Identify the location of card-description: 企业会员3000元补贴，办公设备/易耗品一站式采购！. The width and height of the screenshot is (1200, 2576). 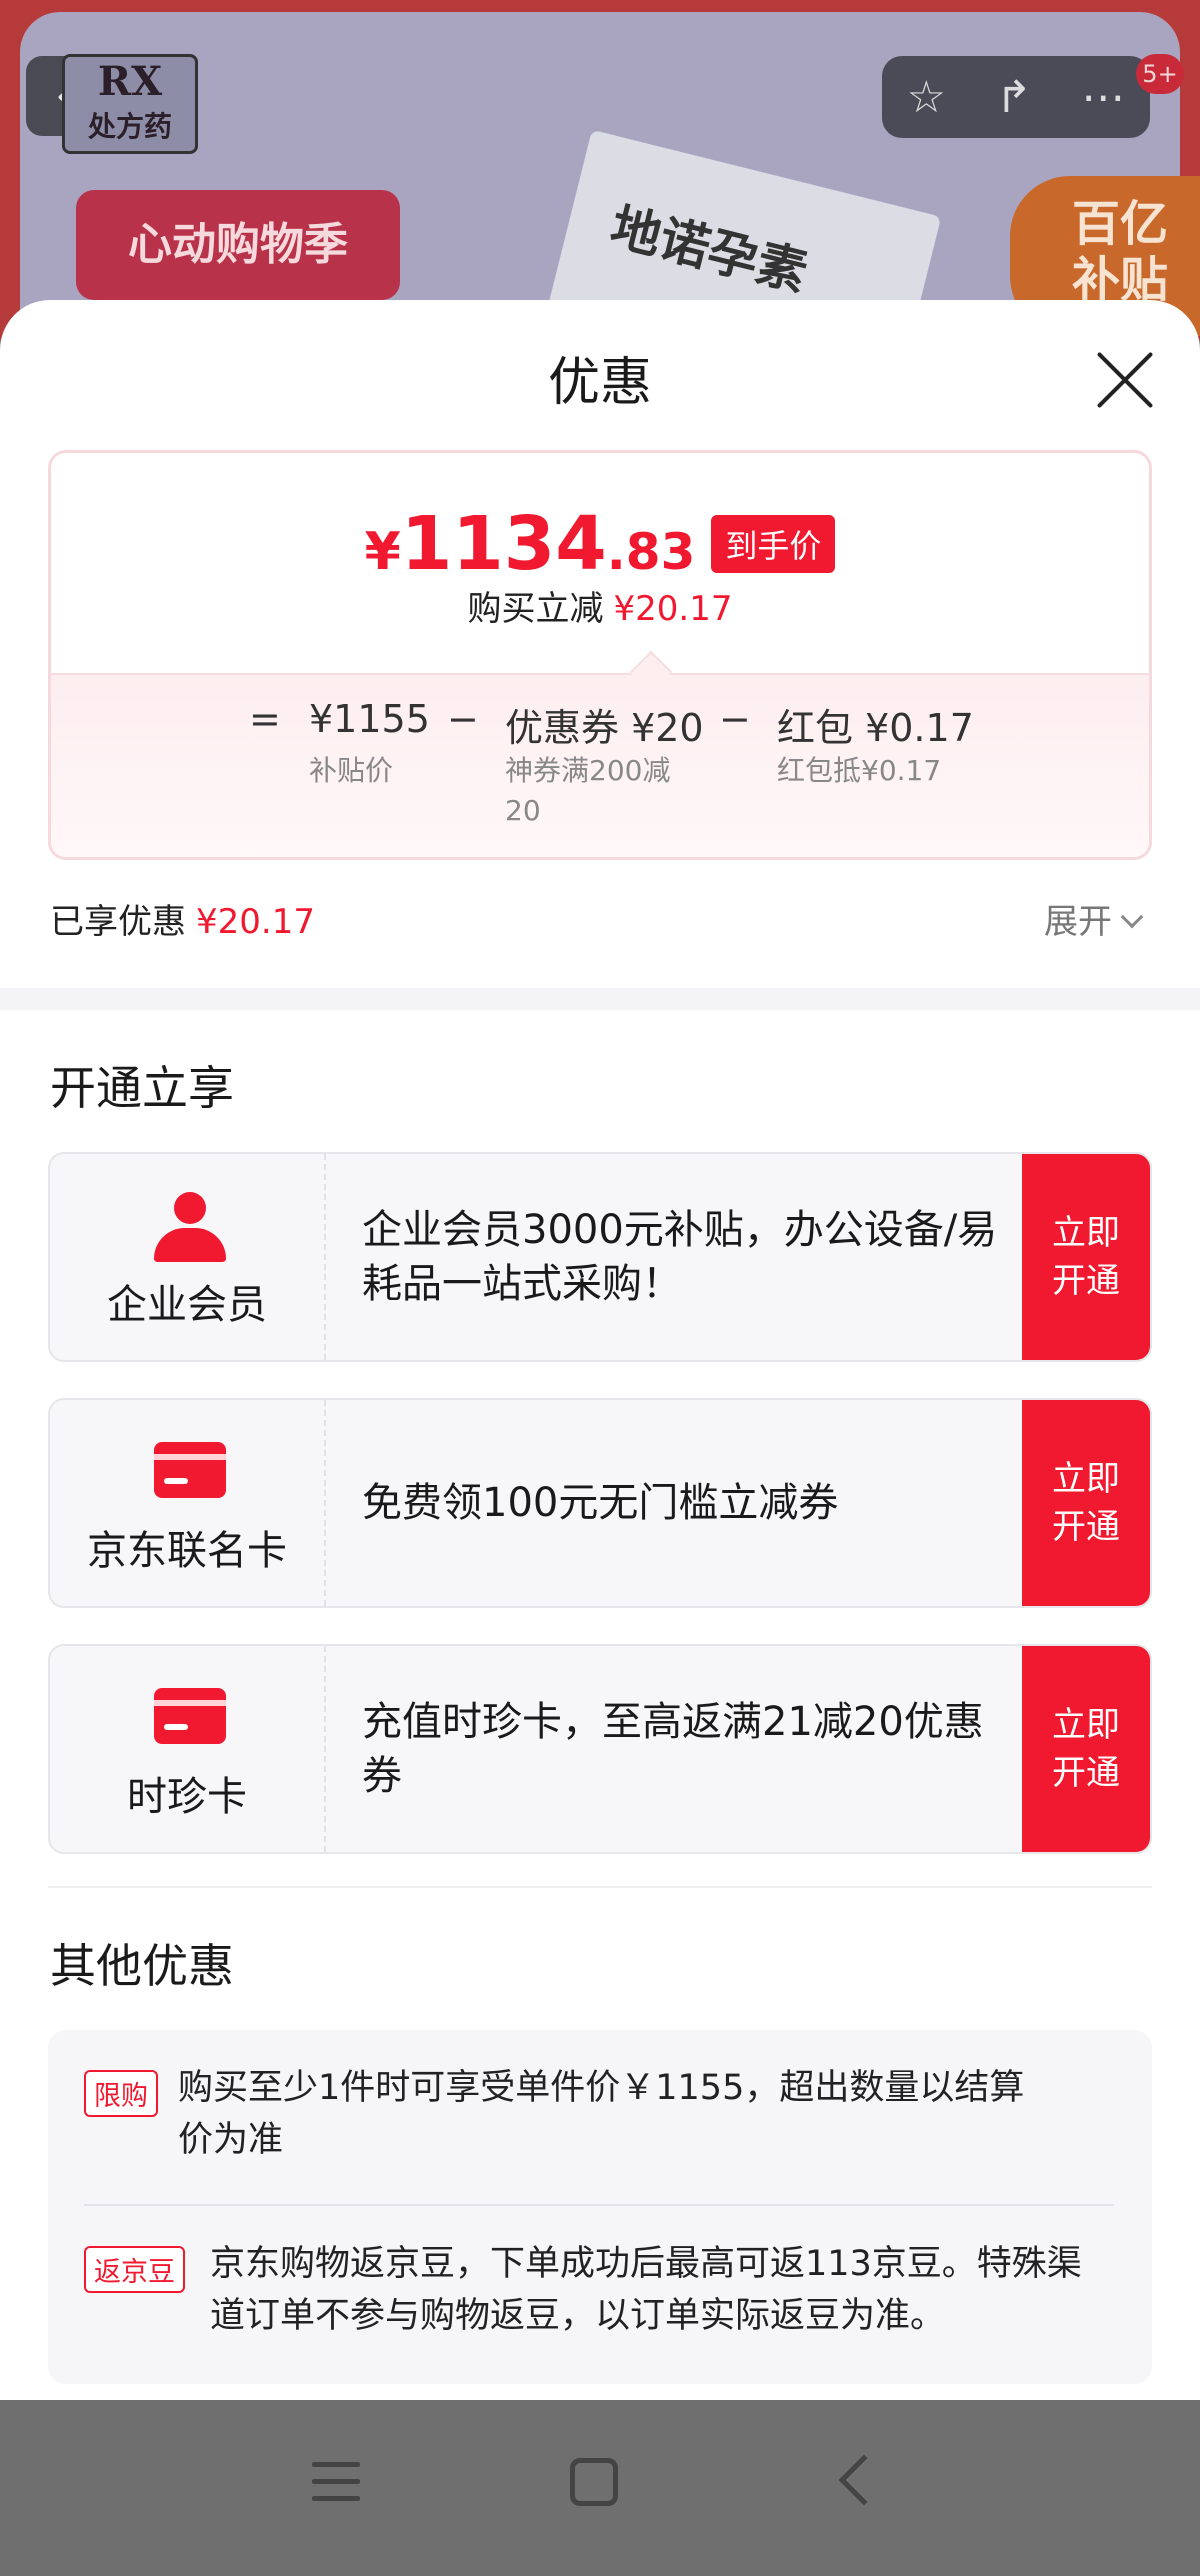
(680, 1257).